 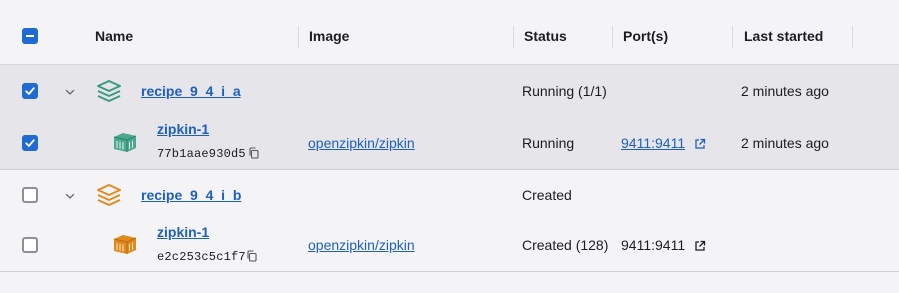 What do you see at coordinates (201, 154) in the screenshot?
I see `container-id: 77b1aae930d5` at bounding box center [201, 154].